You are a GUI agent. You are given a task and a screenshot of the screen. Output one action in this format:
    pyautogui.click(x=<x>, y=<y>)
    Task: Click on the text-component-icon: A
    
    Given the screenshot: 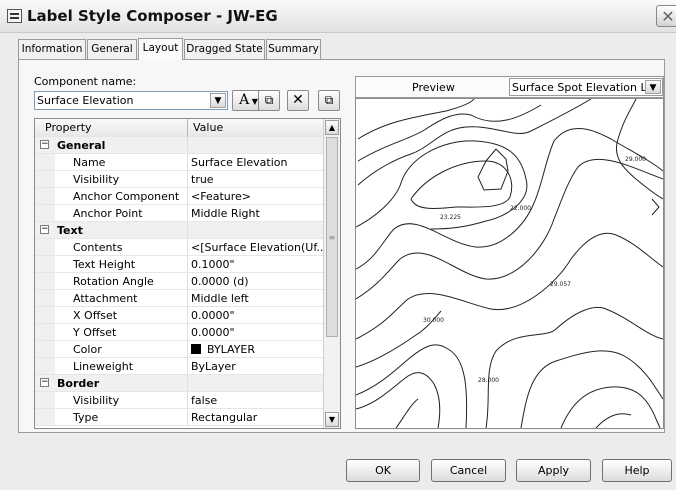 What is the action you would take?
    pyautogui.click(x=244, y=100)
    